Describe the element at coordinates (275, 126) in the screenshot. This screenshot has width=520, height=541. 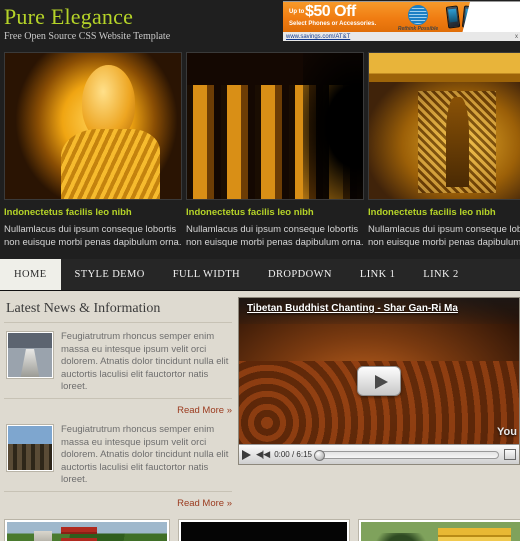
I see `golden-temple-columns-image` at that location.